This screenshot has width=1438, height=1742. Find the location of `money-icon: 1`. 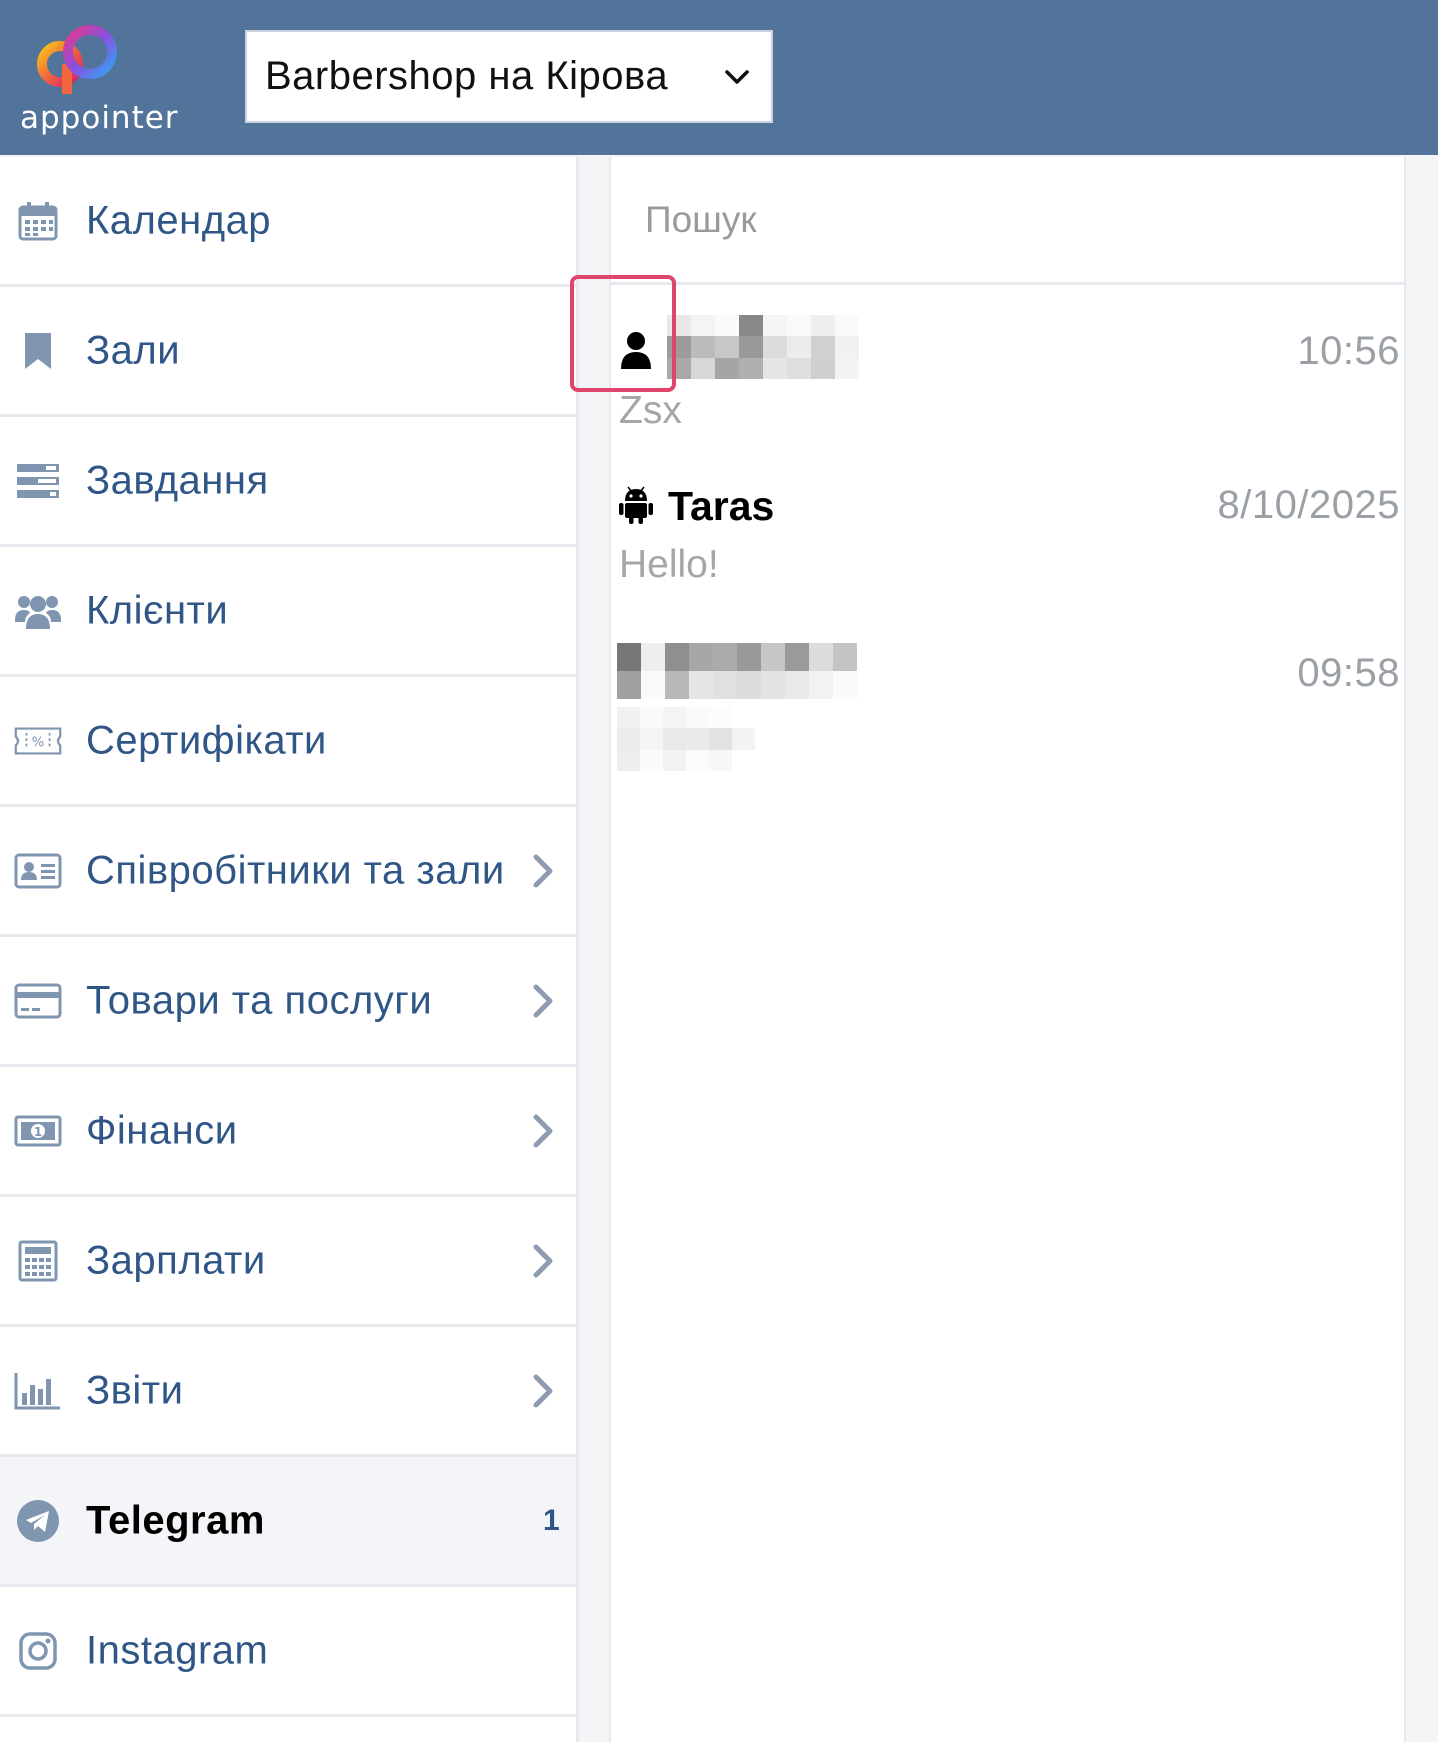

money-icon: 1 is located at coordinates (38, 1131).